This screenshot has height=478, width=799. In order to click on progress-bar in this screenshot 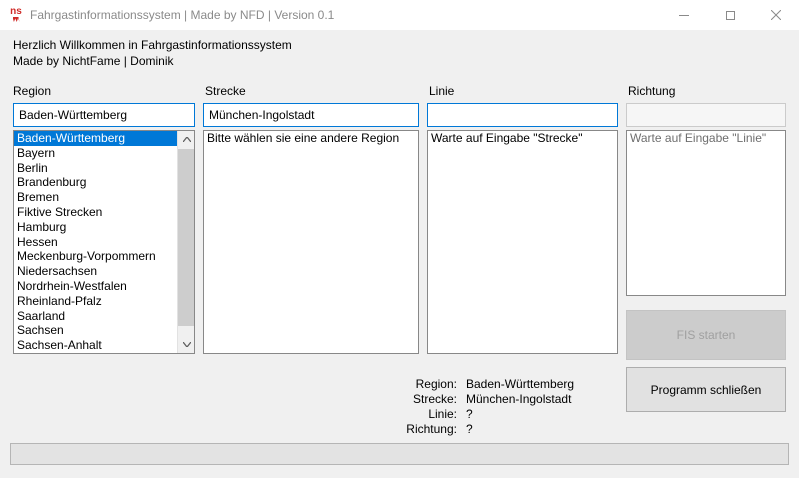, I will do `click(399, 454)`.